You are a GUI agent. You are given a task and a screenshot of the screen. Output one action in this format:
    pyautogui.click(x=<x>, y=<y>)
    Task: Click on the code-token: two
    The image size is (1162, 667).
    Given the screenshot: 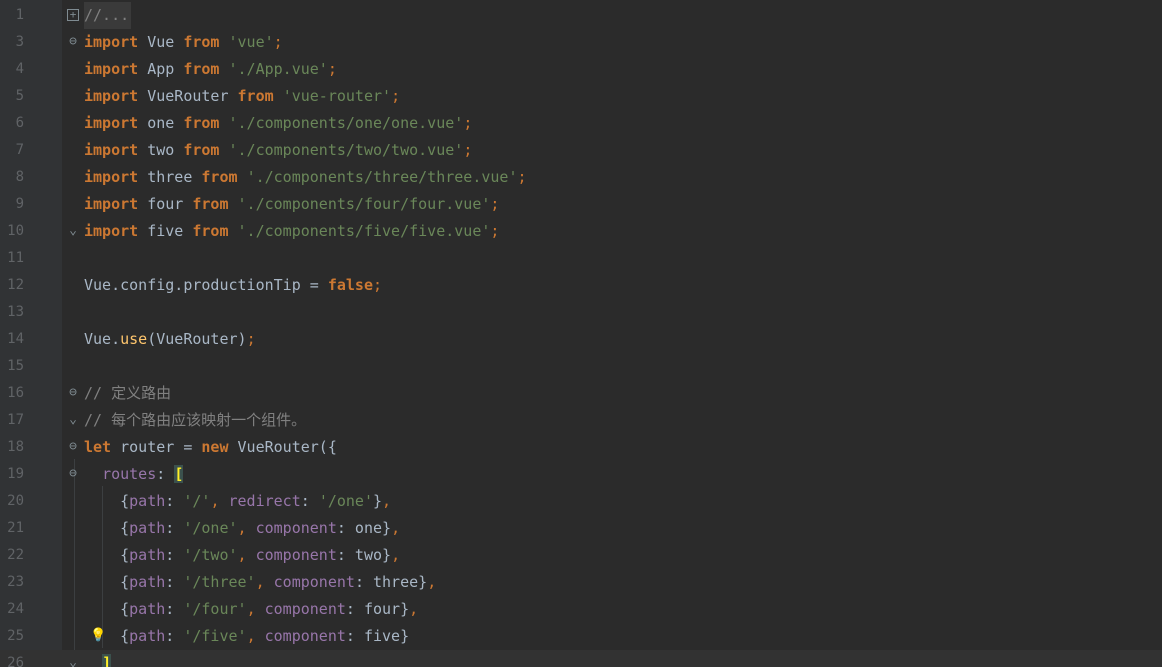 What is the action you would take?
    pyautogui.click(x=161, y=150)
    